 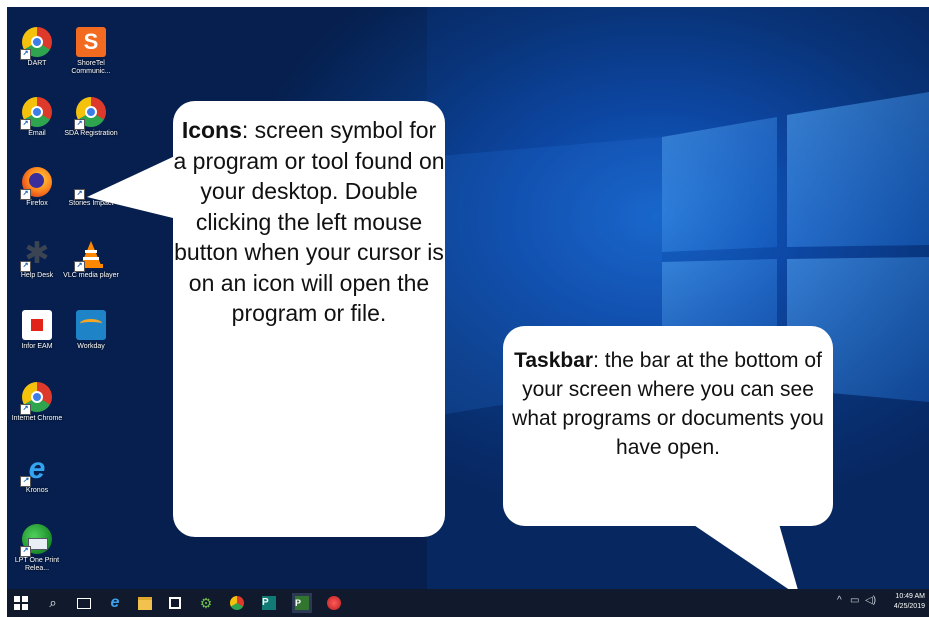 I want to click on settings-icon: ⚙, so click(x=206, y=602).